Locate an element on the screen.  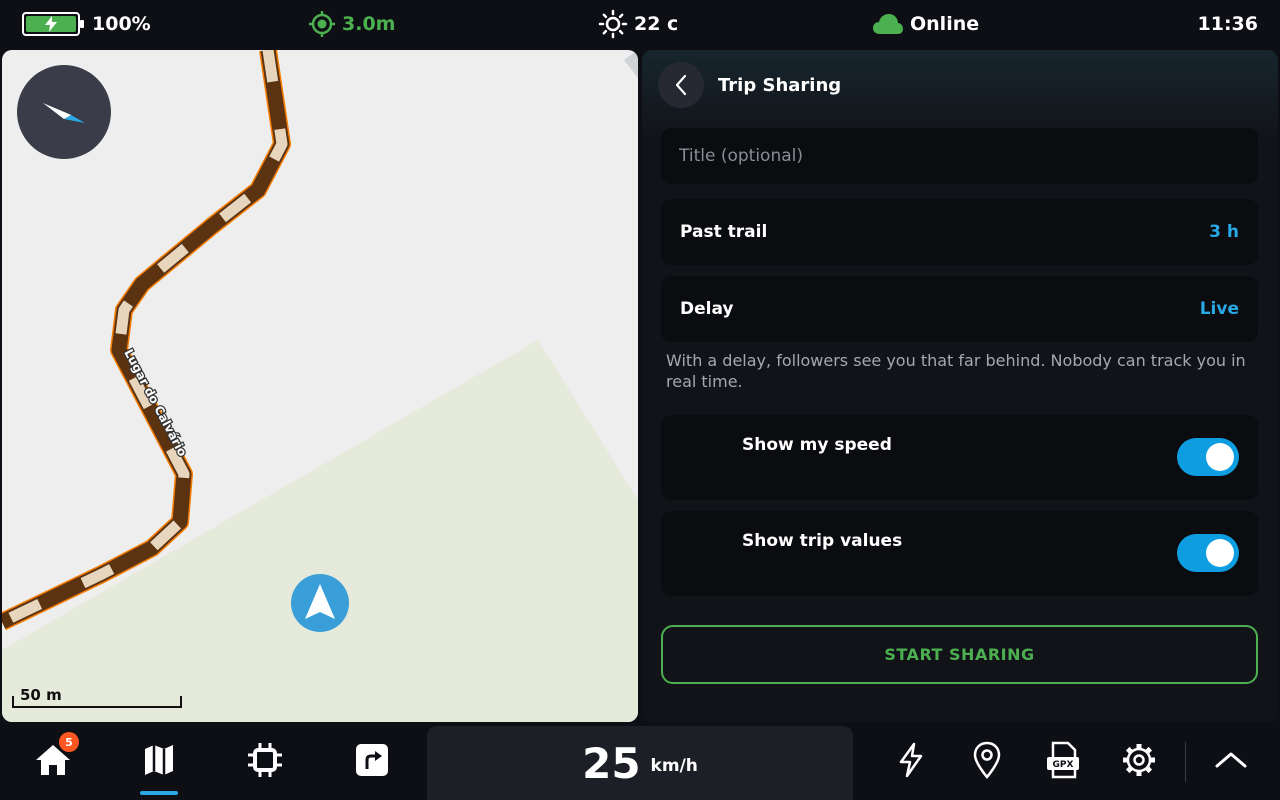
connection-status: Online is located at coordinates (925, 24).